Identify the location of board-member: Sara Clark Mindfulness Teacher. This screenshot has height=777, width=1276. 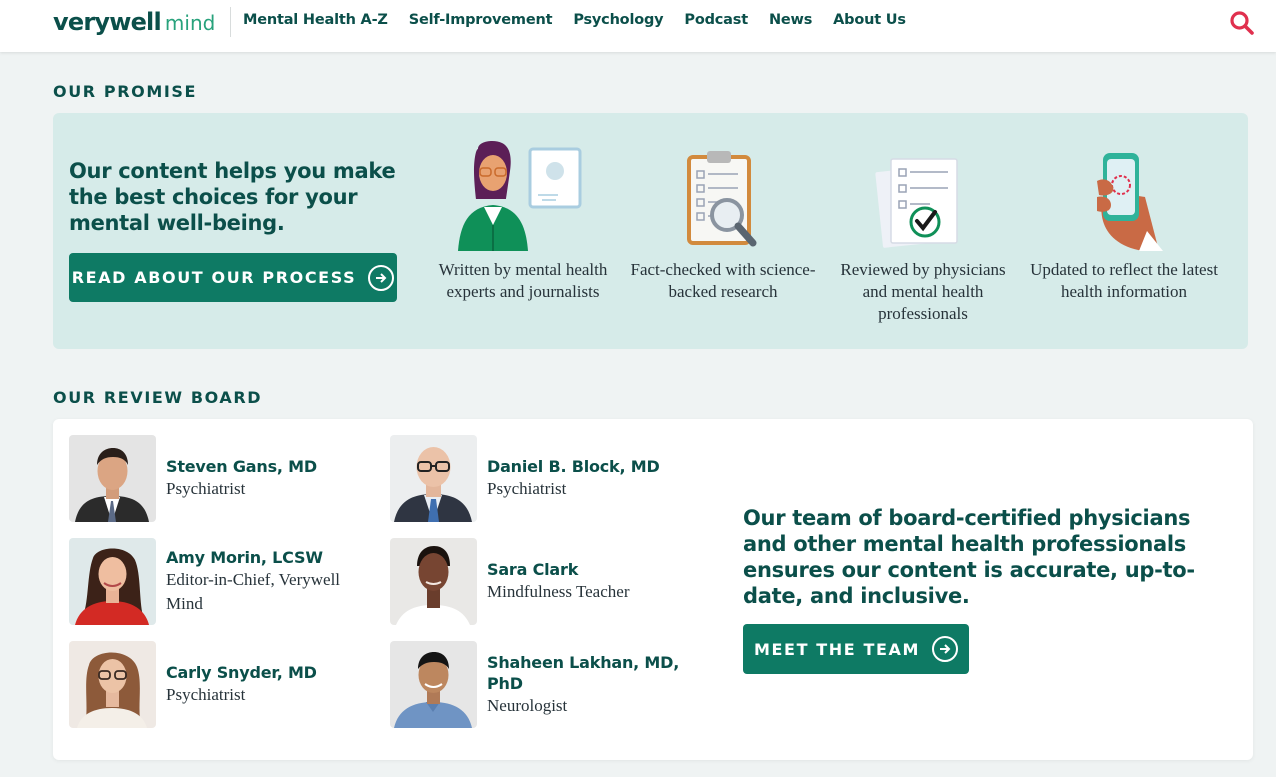
(545, 582).